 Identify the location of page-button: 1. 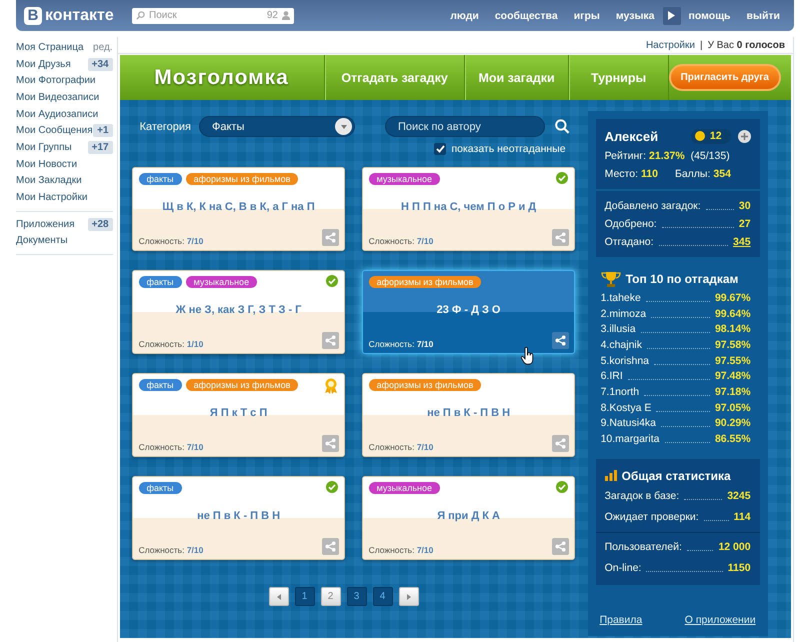
(304, 596).